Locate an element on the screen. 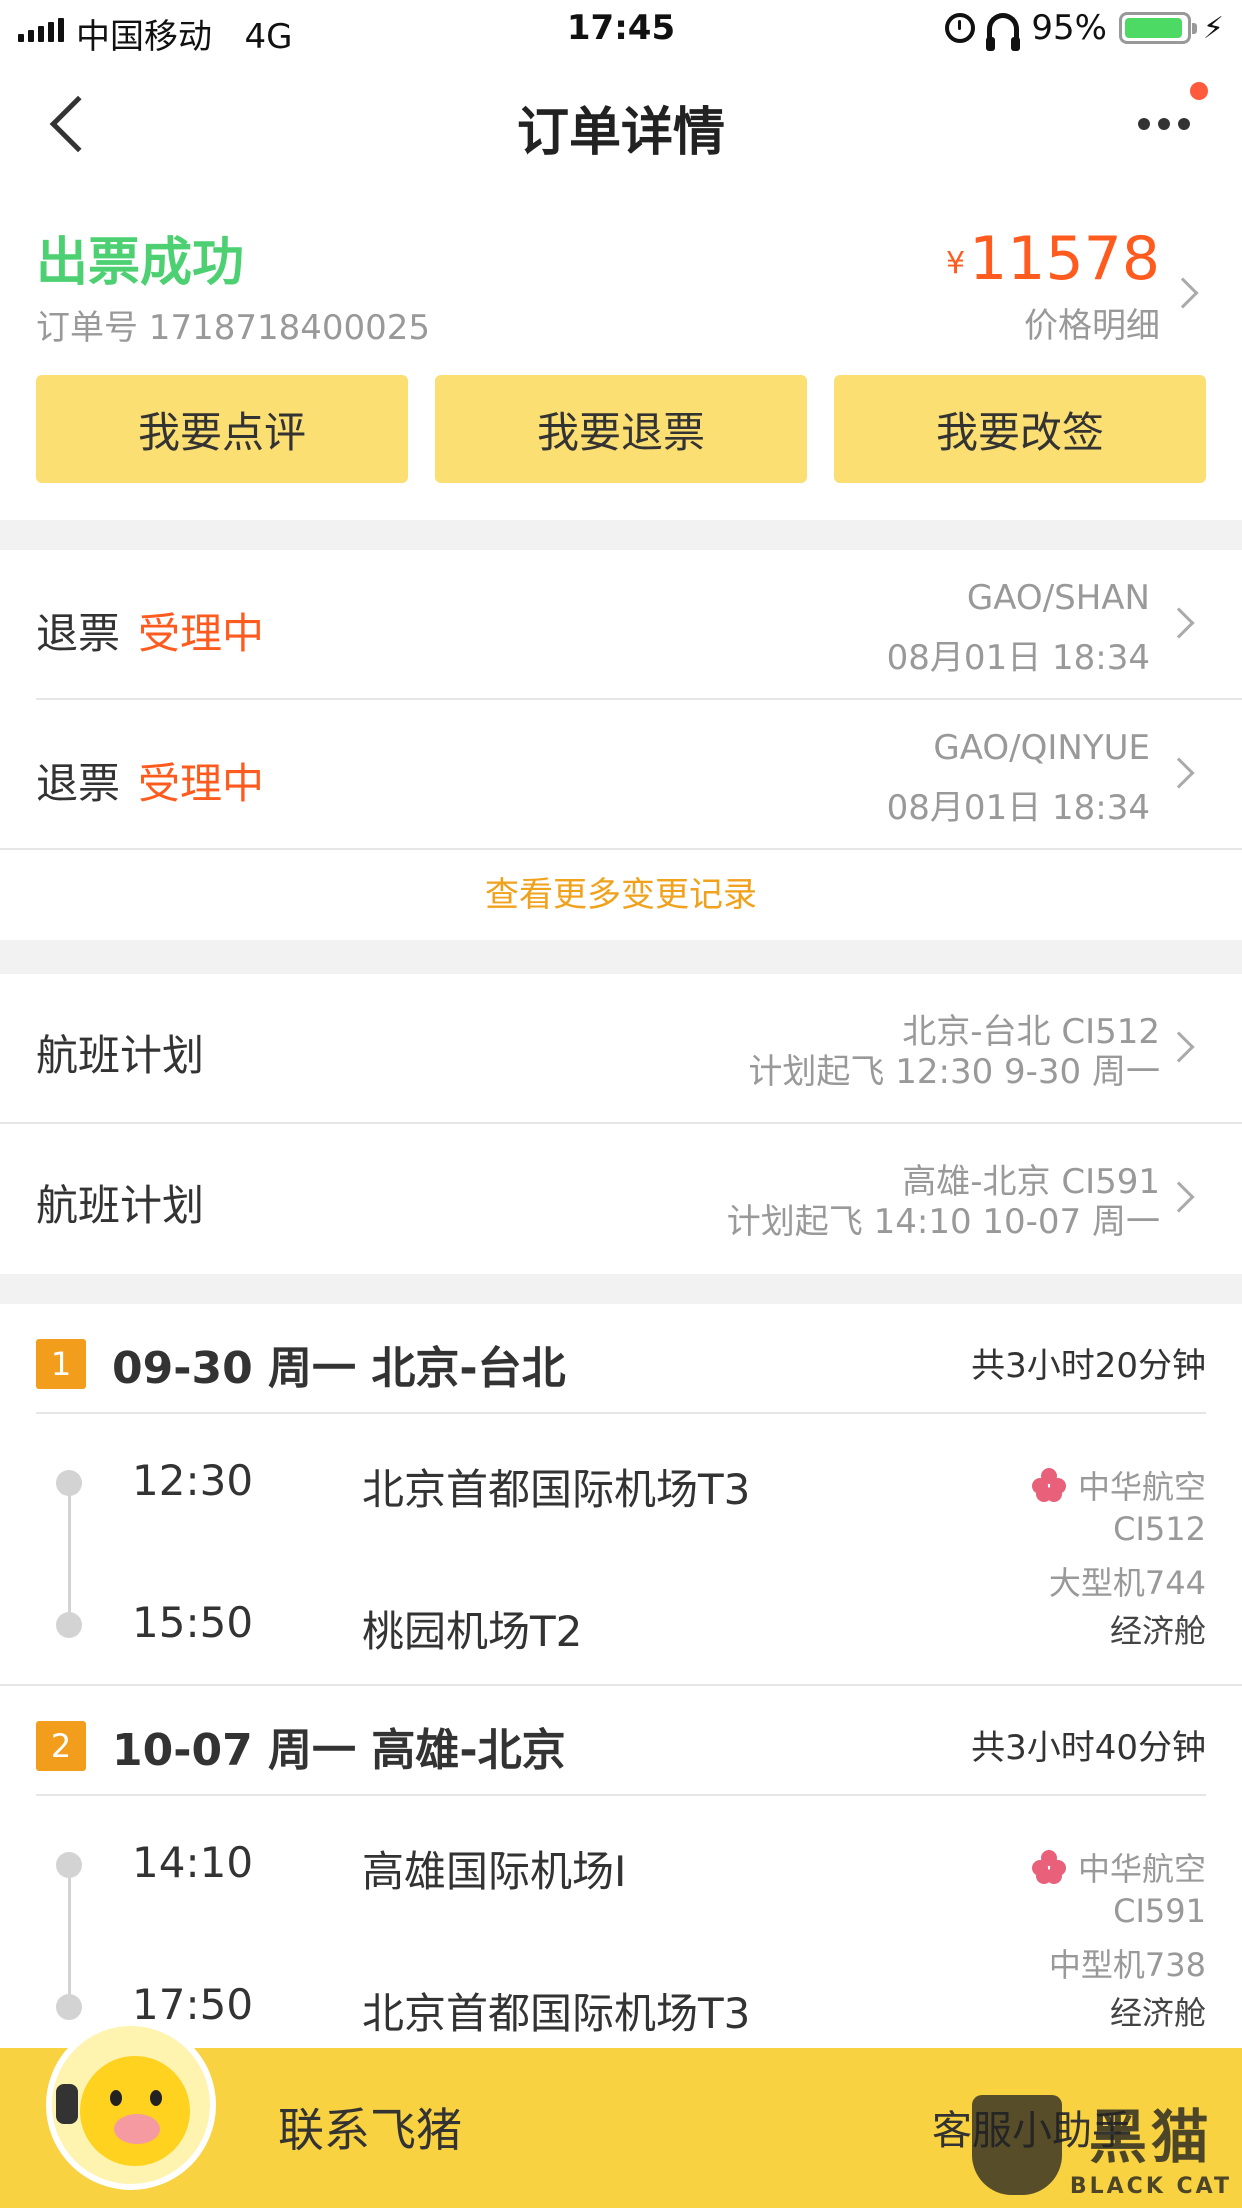  cat-logo-icon is located at coordinates (1016, 2144).